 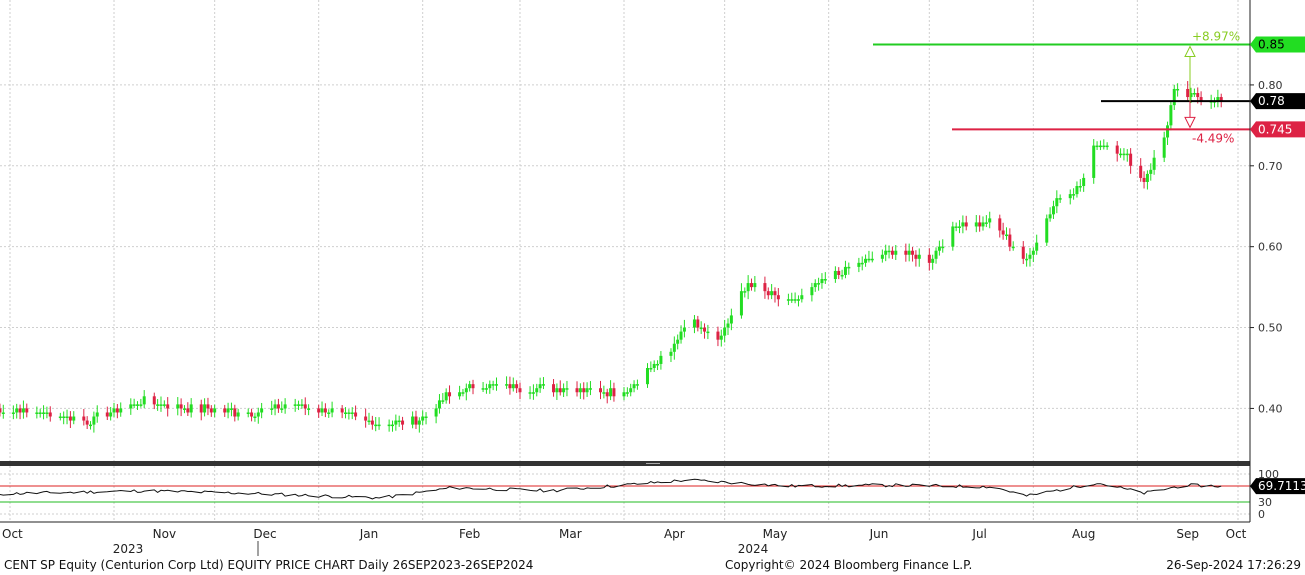 What do you see at coordinates (1213, 138) in the screenshot?
I see `downside-percent: -4.49%` at bounding box center [1213, 138].